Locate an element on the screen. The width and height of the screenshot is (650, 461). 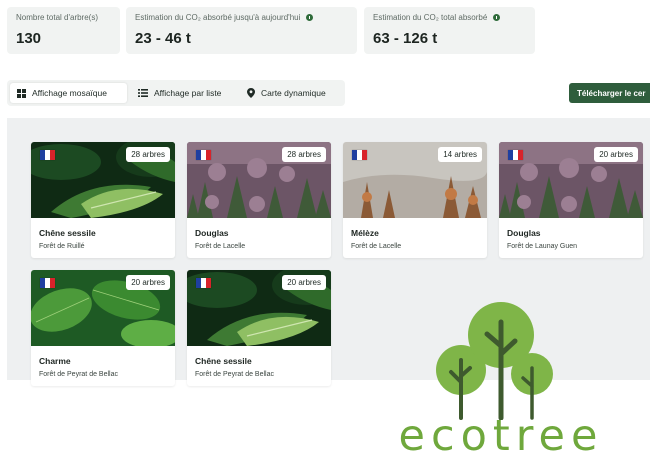
stat-value: 130 is located at coordinates (29, 38).